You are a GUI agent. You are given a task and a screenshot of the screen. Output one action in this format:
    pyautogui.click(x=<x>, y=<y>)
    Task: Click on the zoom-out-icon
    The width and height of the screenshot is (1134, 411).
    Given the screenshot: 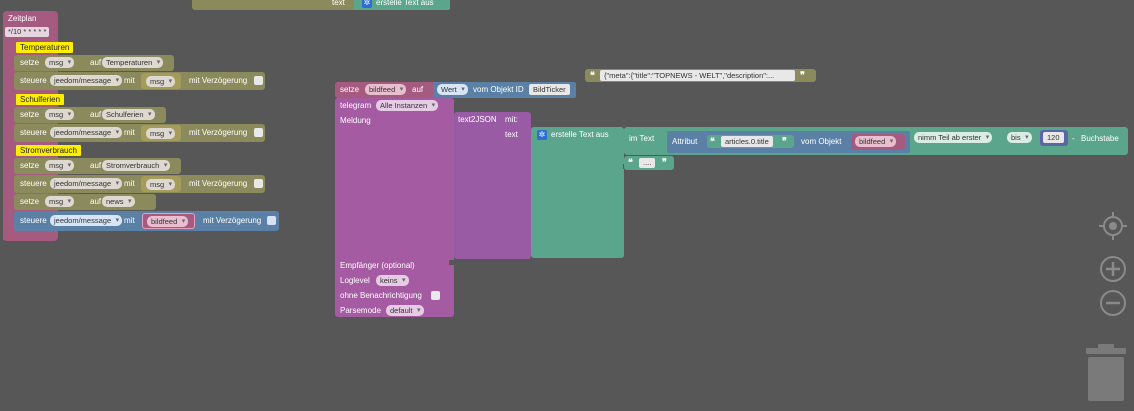 What is the action you would take?
    pyautogui.click(x=1113, y=303)
    